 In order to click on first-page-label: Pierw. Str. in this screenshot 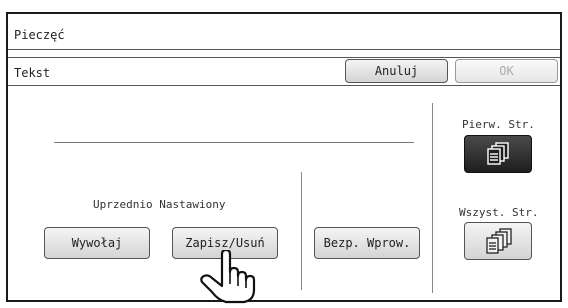, I will do `click(498, 124)`.